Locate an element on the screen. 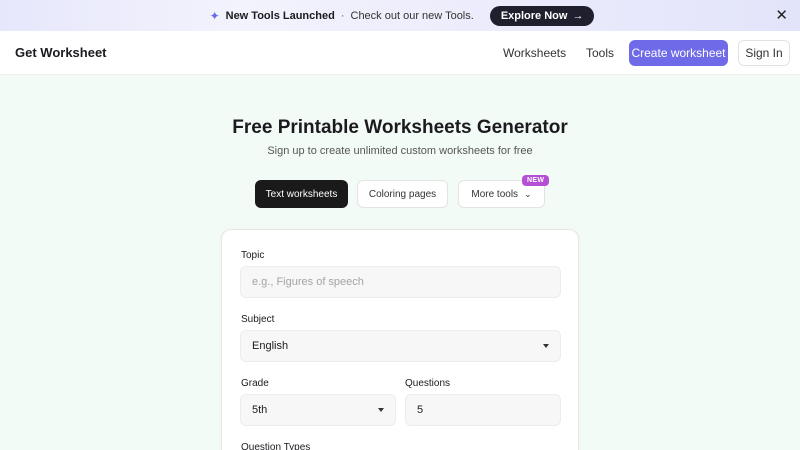  topic-label: Topic is located at coordinates (253, 255).